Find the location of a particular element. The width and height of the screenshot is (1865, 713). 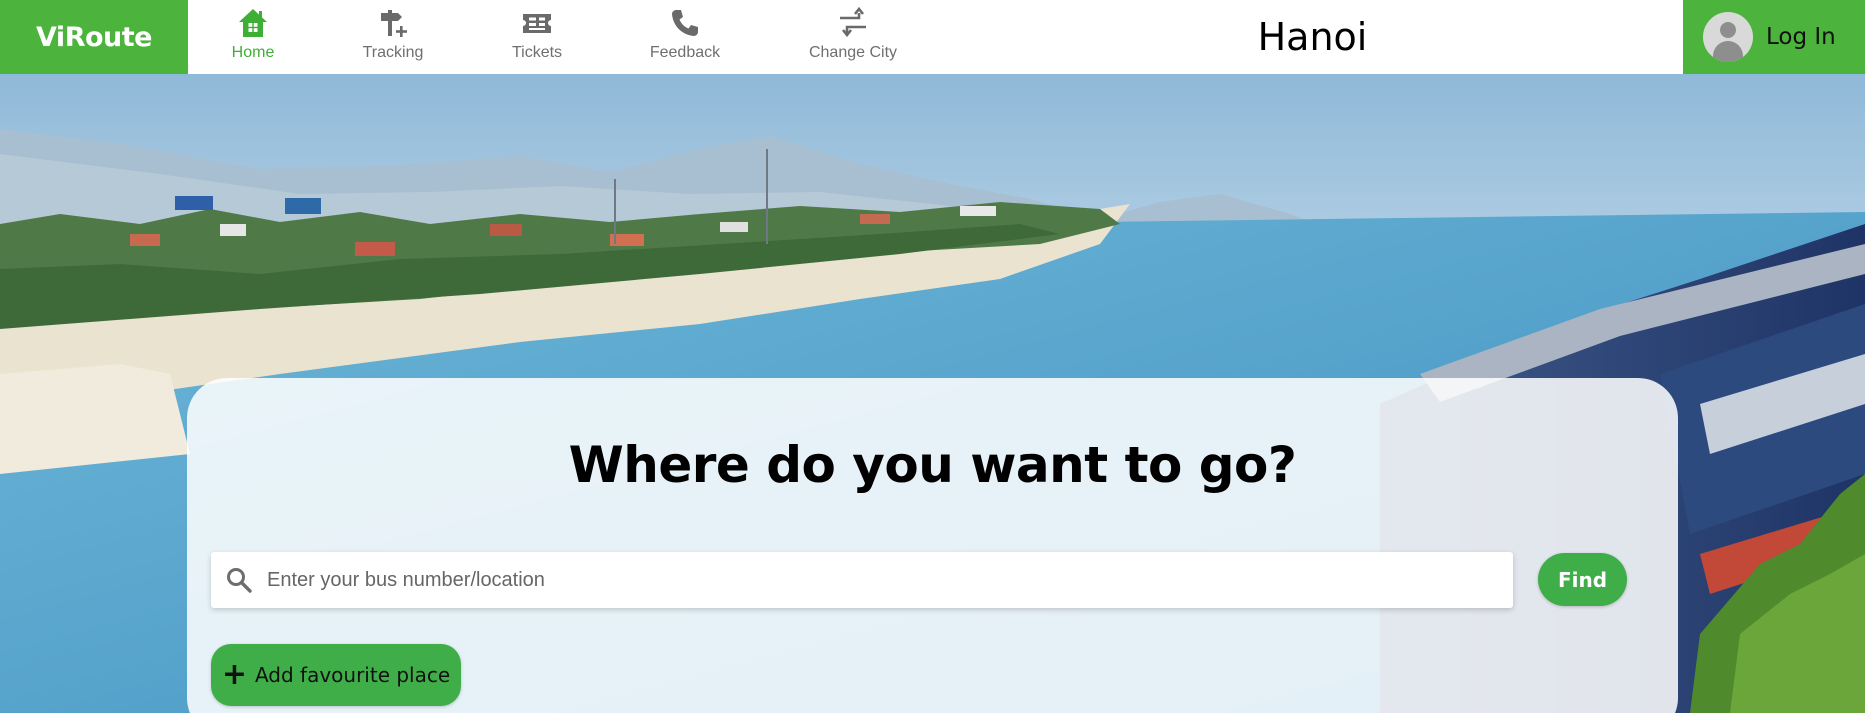

nav-home: Home is located at coordinates (253, 37).